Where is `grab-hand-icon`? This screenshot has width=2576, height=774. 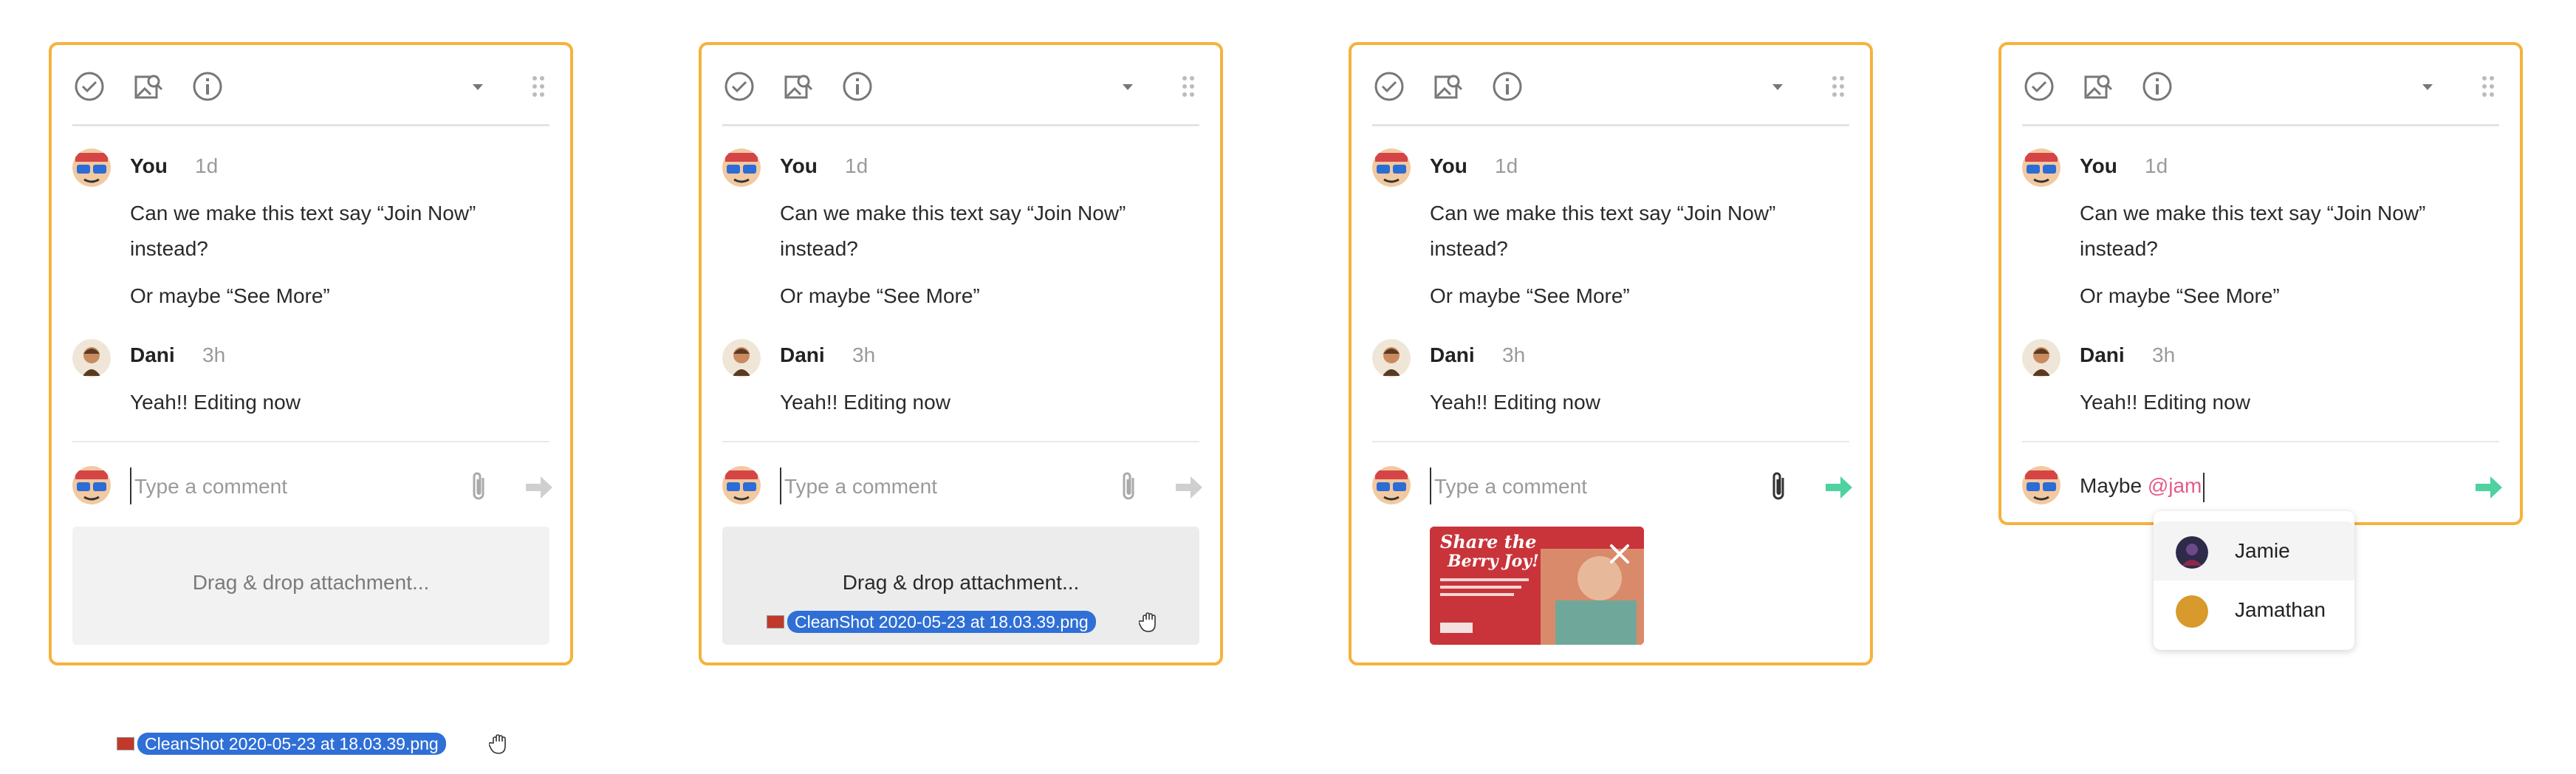
grab-hand-icon is located at coordinates (1149, 622).